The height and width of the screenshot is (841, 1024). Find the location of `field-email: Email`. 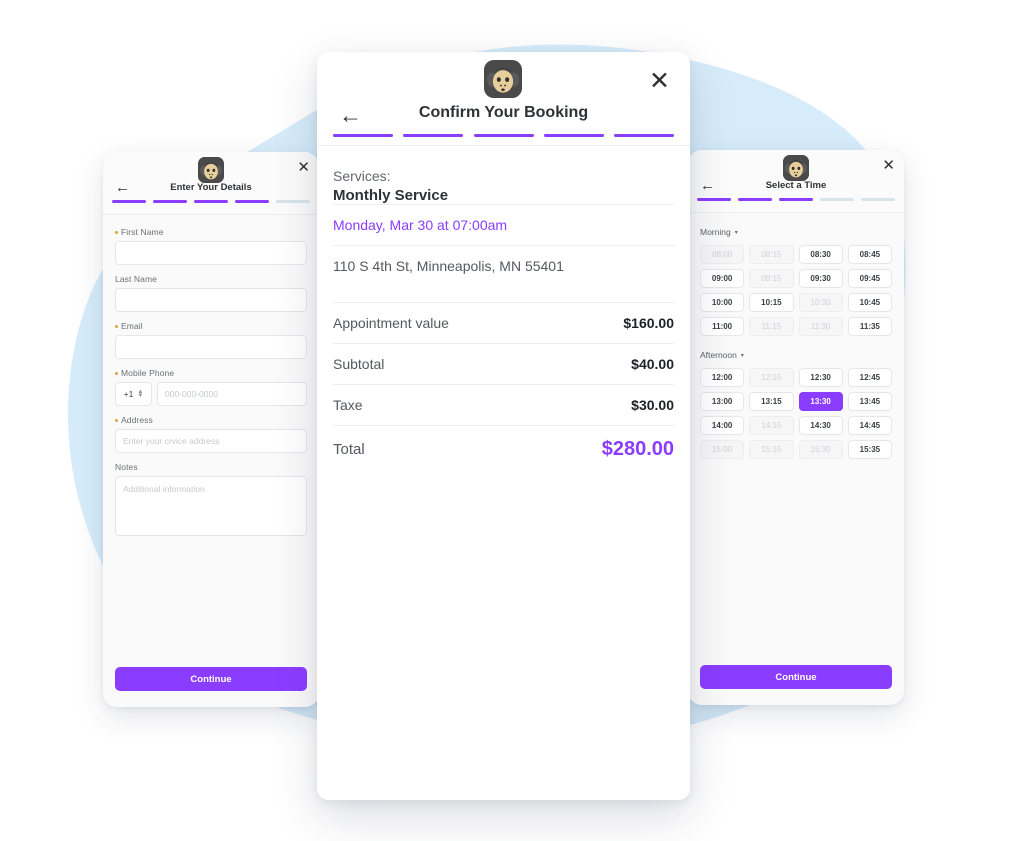

field-email: Email is located at coordinates (211, 340).